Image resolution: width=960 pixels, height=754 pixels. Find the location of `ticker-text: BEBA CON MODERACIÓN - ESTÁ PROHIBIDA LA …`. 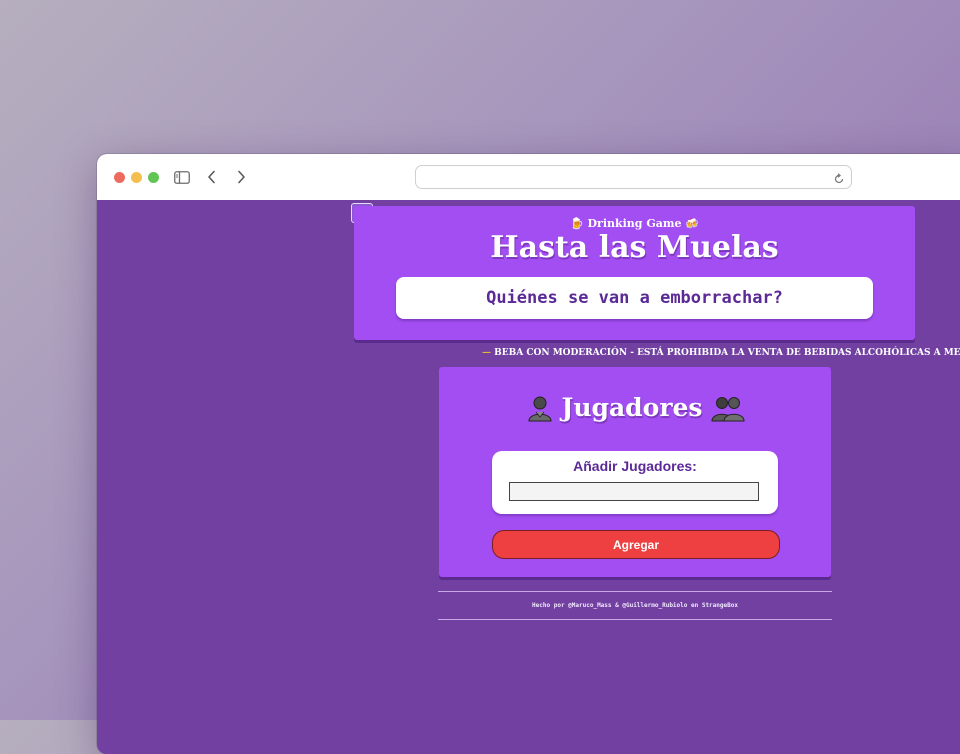

ticker-text: BEBA CON MODERACIÓN - ESTÁ PROHIBIDA LA … is located at coordinates (727, 353).